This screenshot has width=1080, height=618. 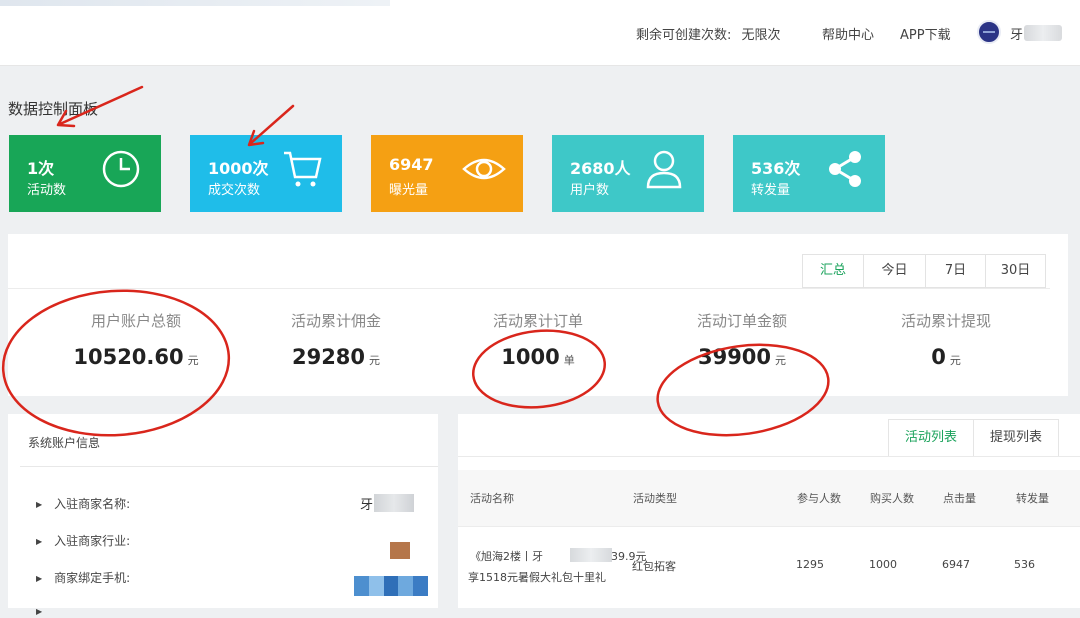 What do you see at coordinates (1024, 564) in the screenshot?
I see `shares-count: 536` at bounding box center [1024, 564].